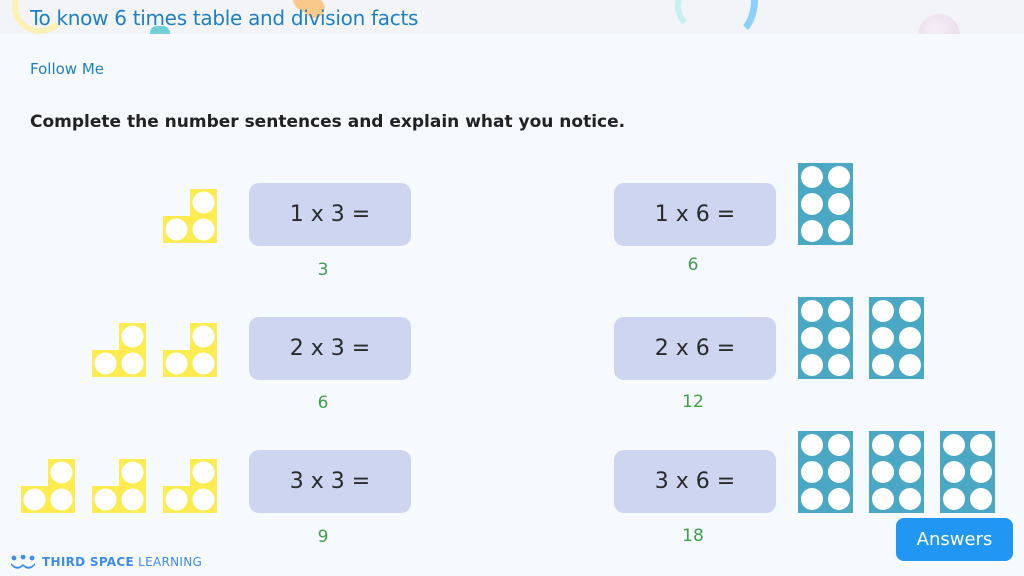 Image resolution: width=1024 pixels, height=576 pixels. What do you see at coordinates (67, 69) in the screenshot?
I see `section-subtitle: Follow Me` at bounding box center [67, 69].